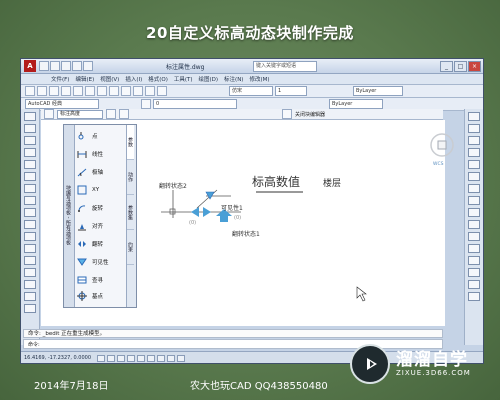  What do you see at coordinates (171, 358) in the screenshot?
I see `dyn-toggle` at bounding box center [171, 358].